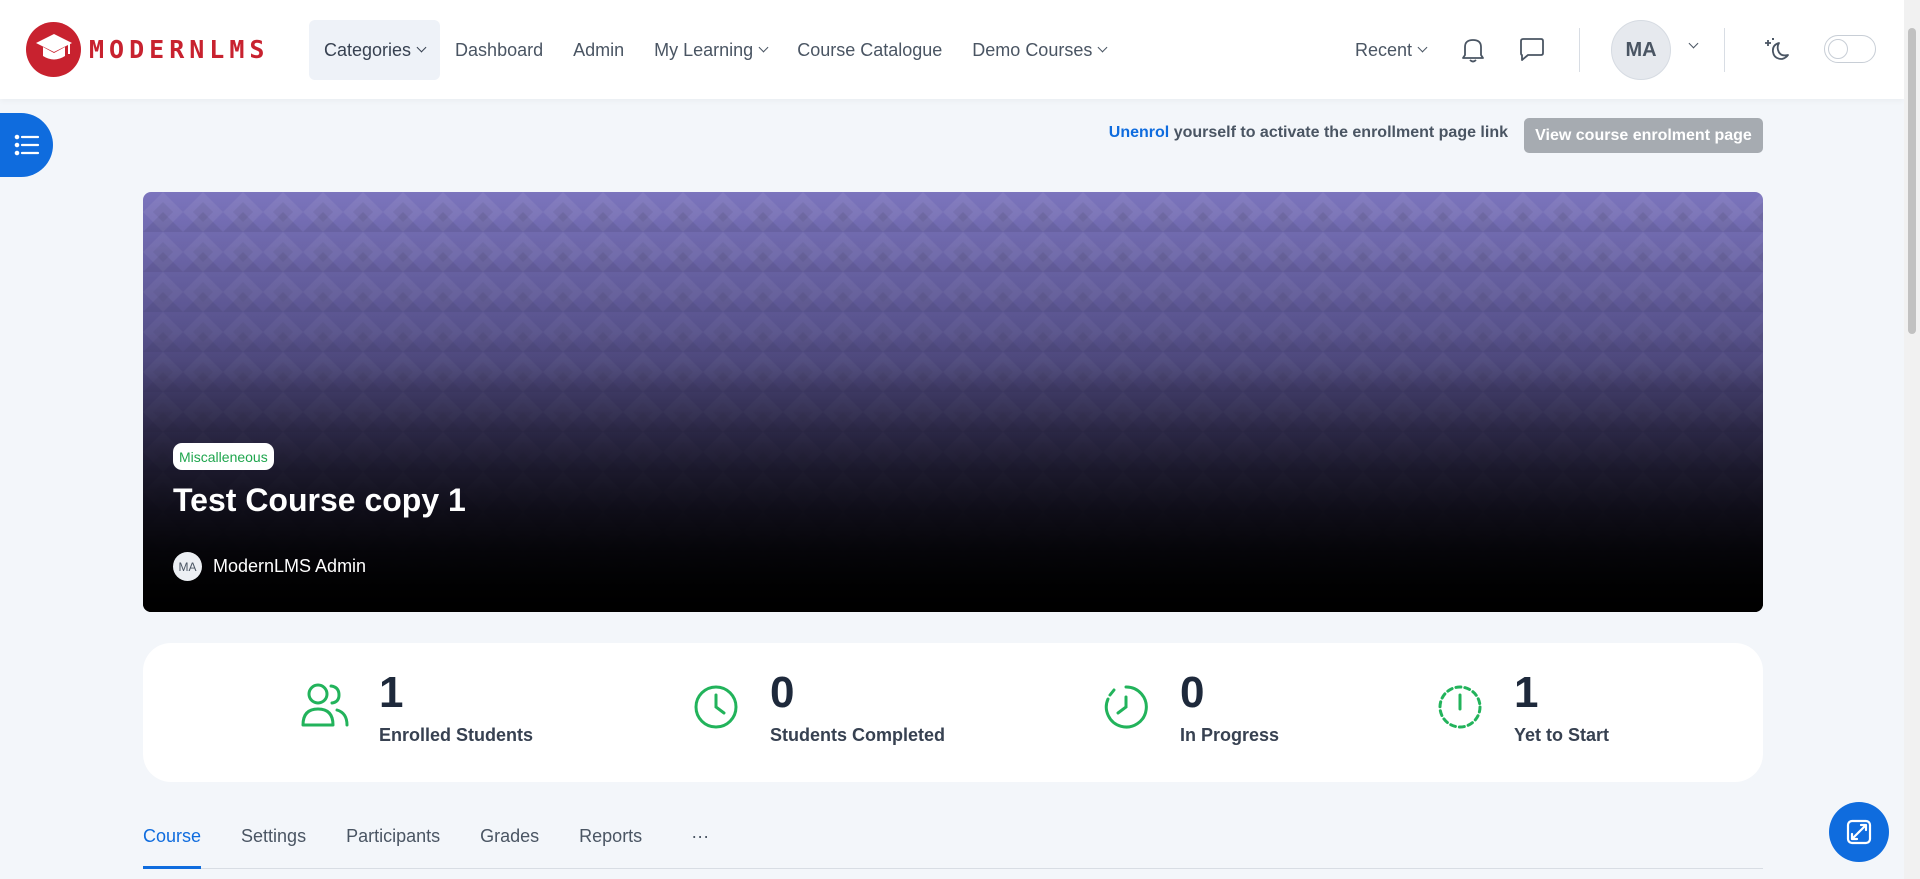  I want to click on nav-my-learning-label: My Learning, so click(704, 49).